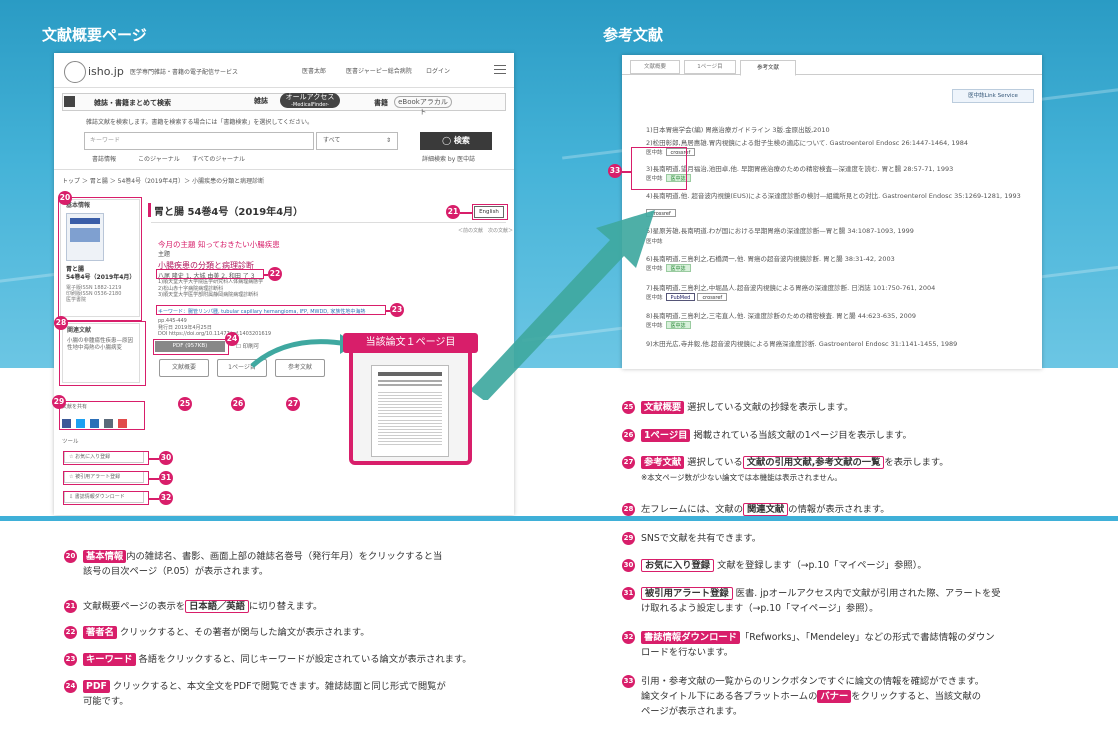 The height and width of the screenshot is (736, 1118). What do you see at coordinates (166, 478) in the screenshot?
I see `callout-31: 31` at bounding box center [166, 478].